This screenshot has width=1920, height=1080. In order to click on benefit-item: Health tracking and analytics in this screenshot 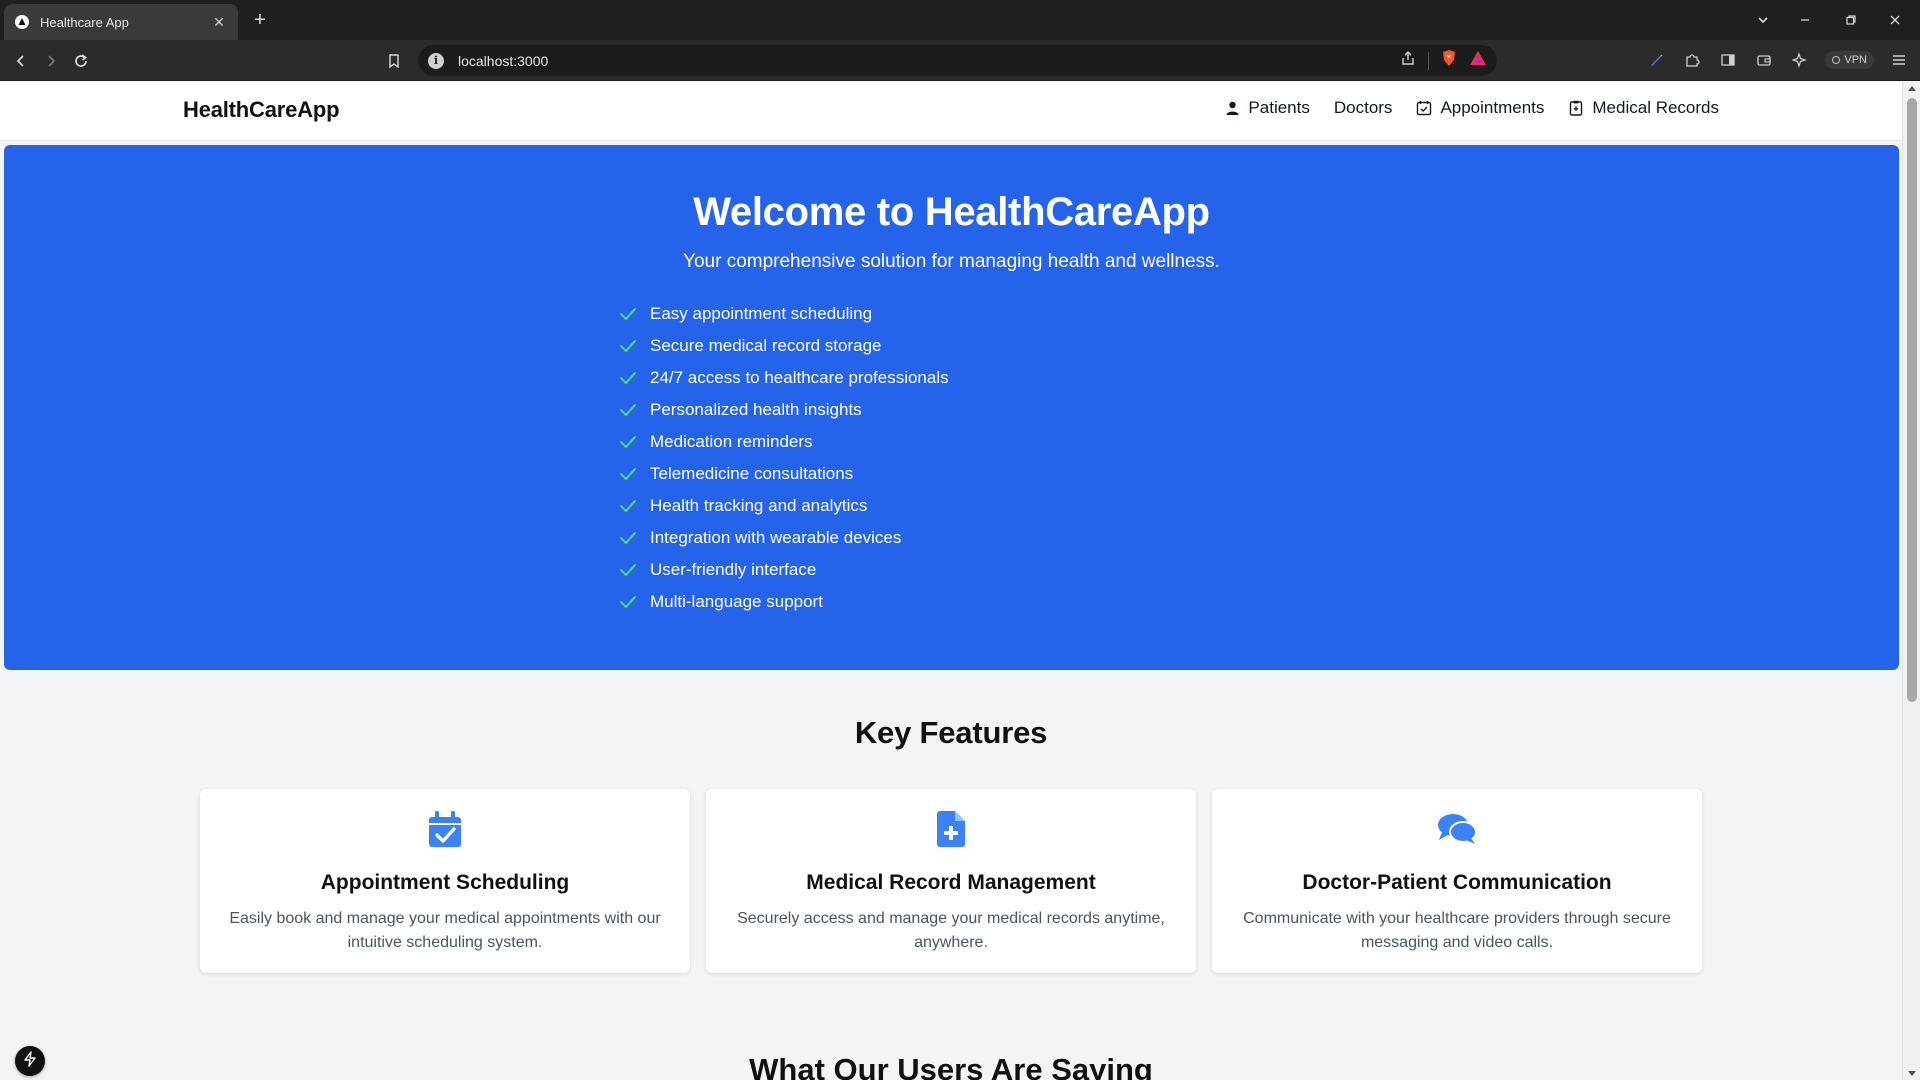, I will do `click(783, 506)`.